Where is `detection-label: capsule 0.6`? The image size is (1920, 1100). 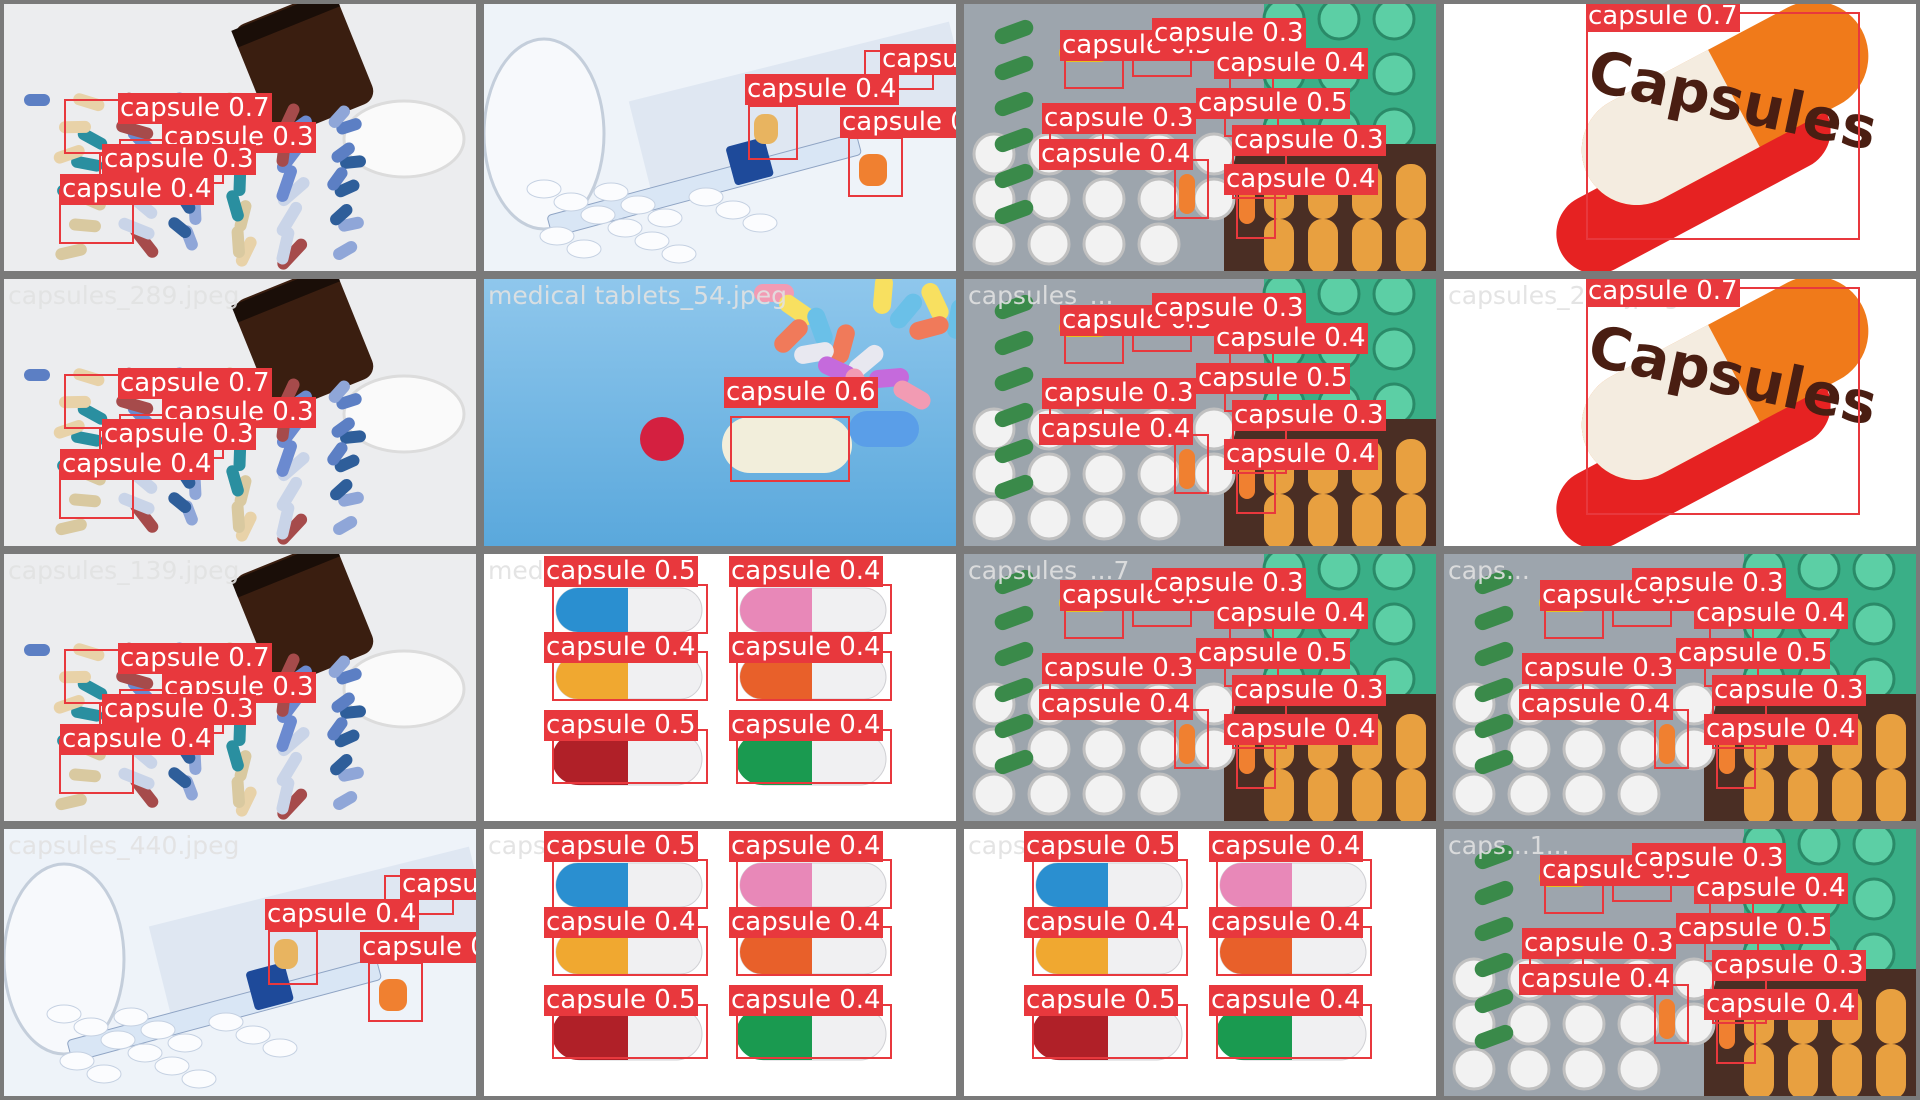
detection-label: capsule 0.6 is located at coordinates (801, 392).